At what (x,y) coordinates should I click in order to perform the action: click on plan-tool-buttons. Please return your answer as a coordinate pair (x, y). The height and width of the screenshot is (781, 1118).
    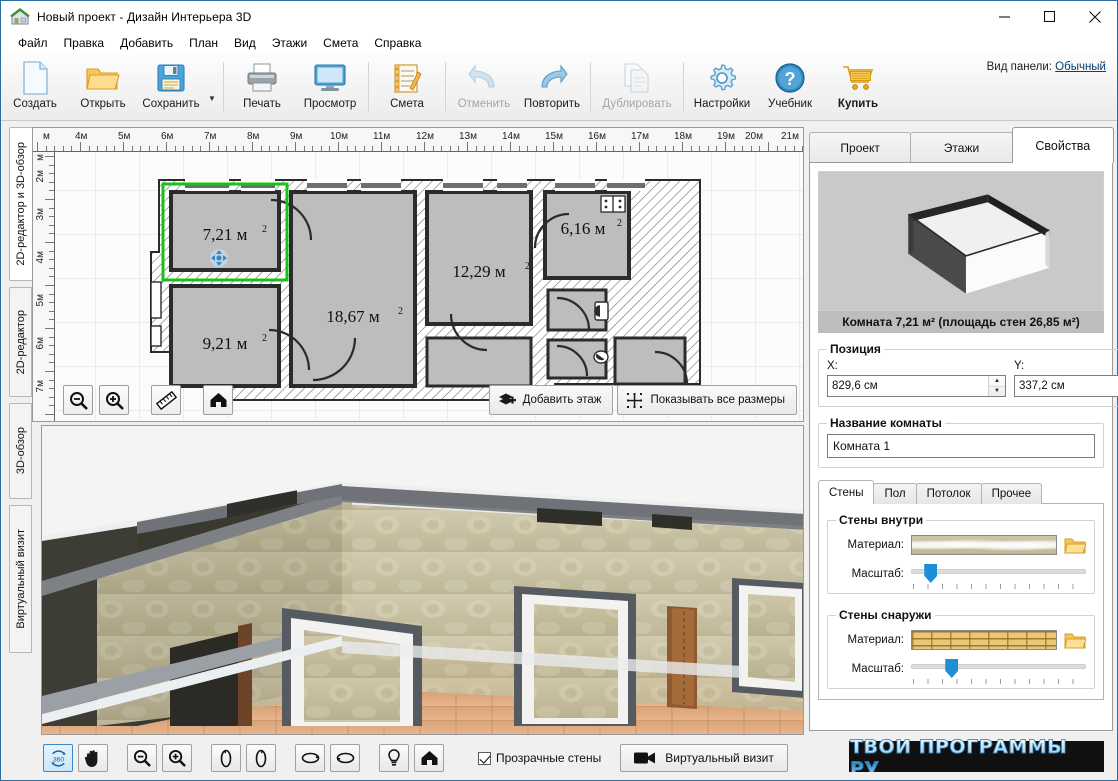
    Looking at the image, I should click on (148, 400).